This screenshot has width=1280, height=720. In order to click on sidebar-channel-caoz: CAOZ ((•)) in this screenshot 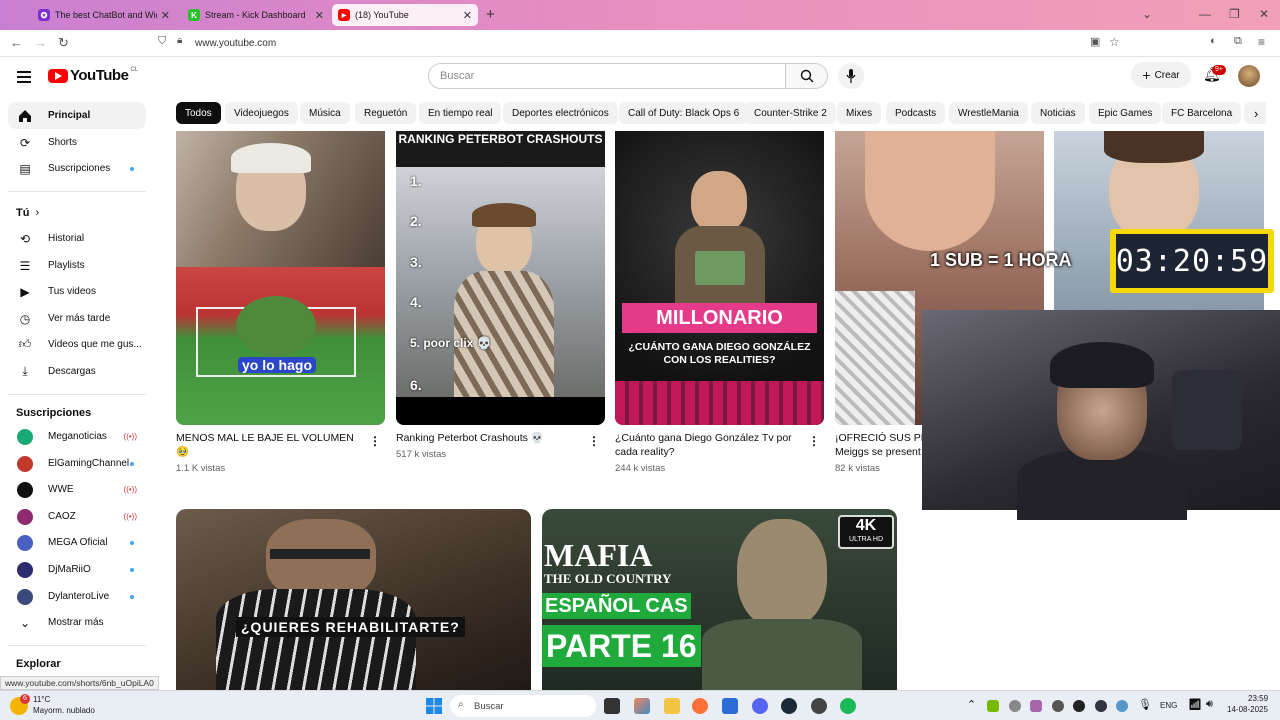, I will do `click(77, 516)`.